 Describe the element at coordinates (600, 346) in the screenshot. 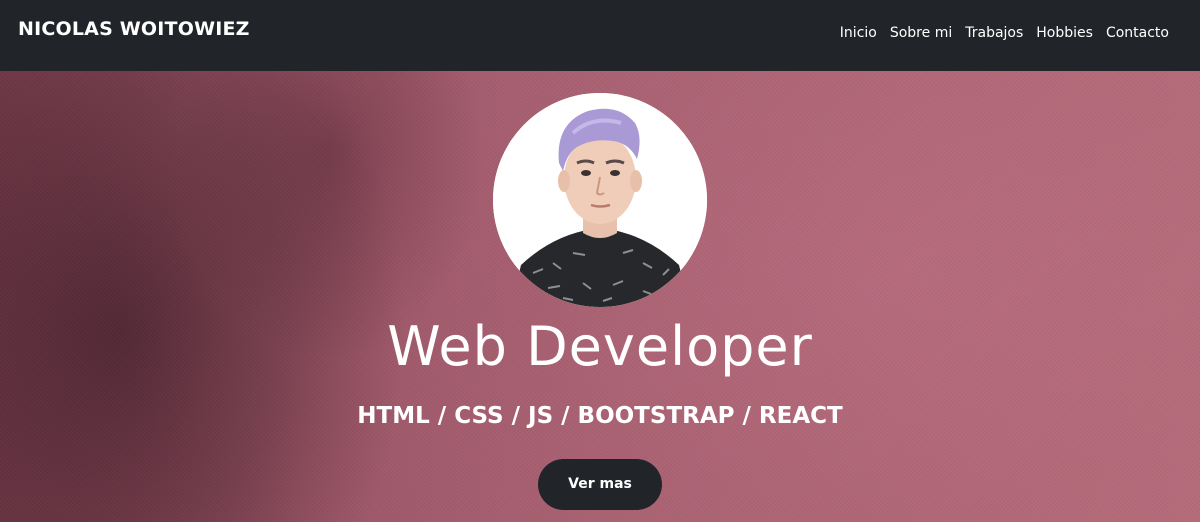

I see `hero-title: Web Developer` at that location.